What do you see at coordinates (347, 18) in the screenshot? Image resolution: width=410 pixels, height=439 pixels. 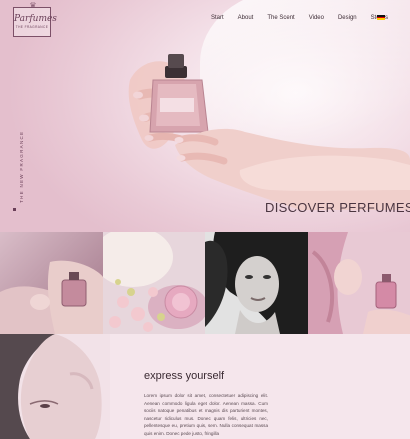 I see `nav-item-design: Design` at bounding box center [347, 18].